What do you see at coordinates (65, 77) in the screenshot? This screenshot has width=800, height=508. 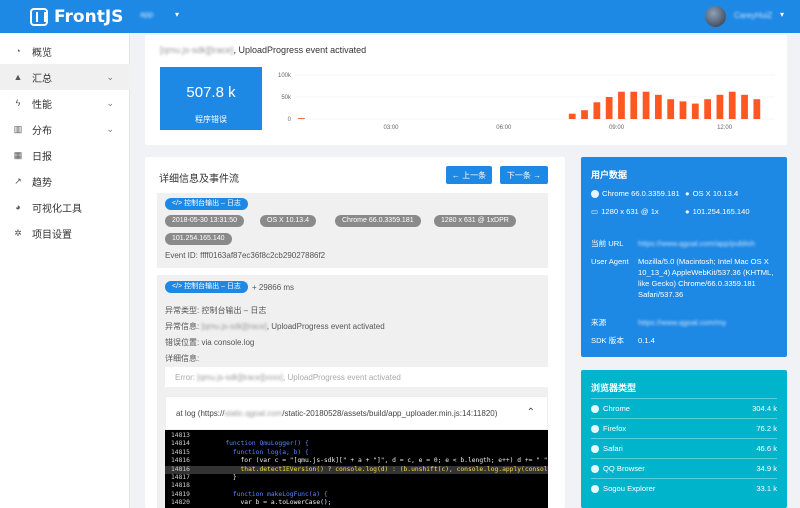 I see `sidebar-item-1: ▲ 汇总 ⌄` at bounding box center [65, 77].